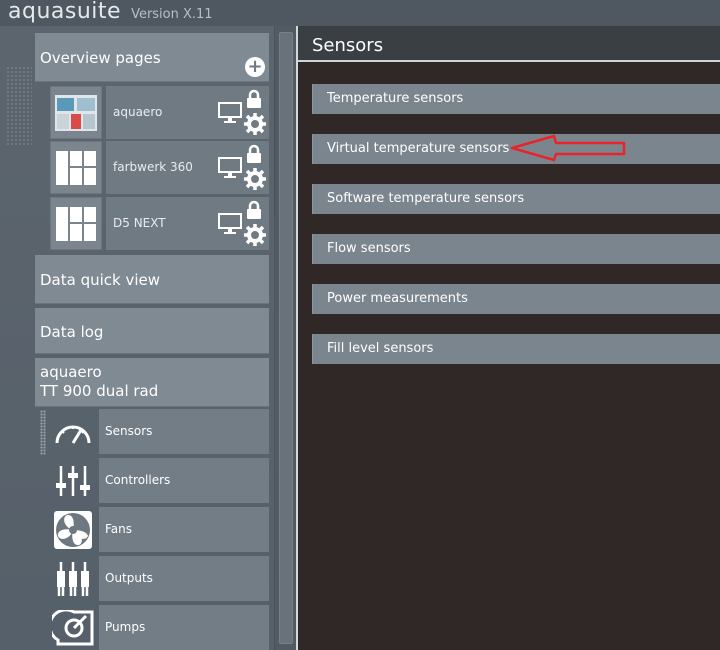 The width and height of the screenshot is (720, 650). What do you see at coordinates (72, 480) in the screenshot?
I see `sliders-icon` at bounding box center [72, 480].